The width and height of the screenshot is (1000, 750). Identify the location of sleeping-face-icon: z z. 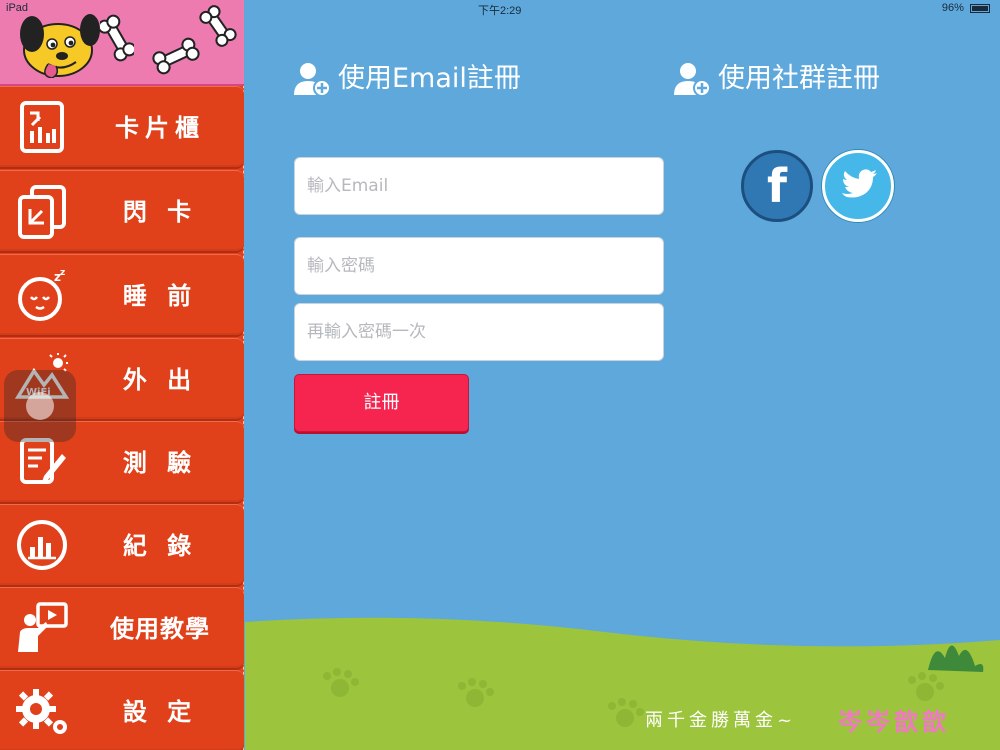
(41, 294).